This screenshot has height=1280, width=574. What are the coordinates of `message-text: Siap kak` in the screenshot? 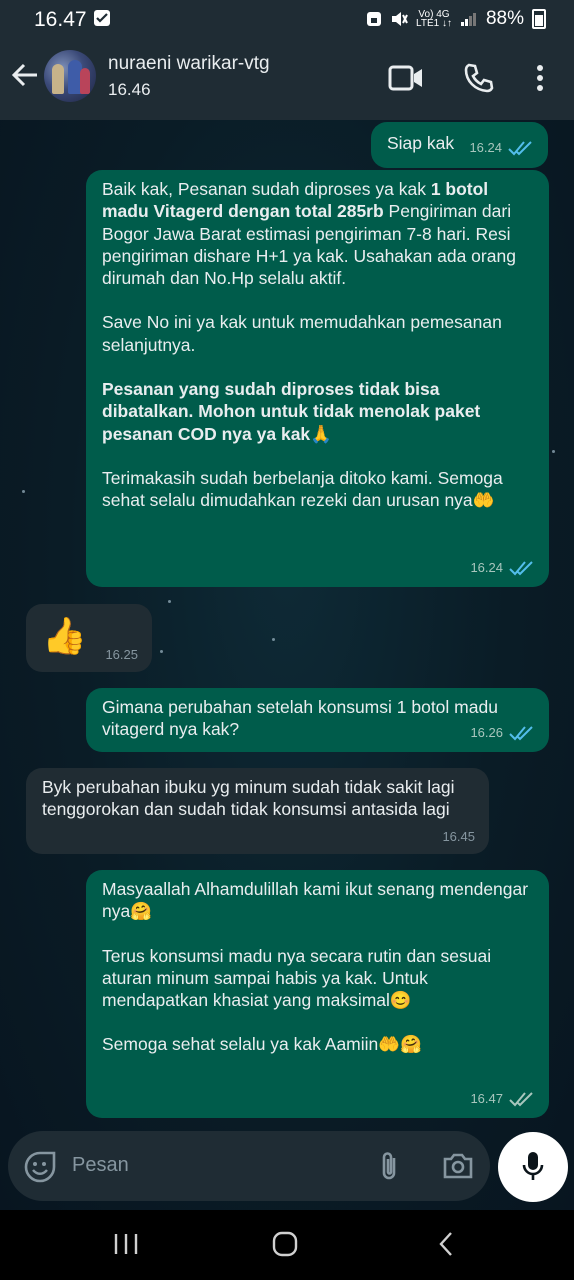 It's located at (421, 143).